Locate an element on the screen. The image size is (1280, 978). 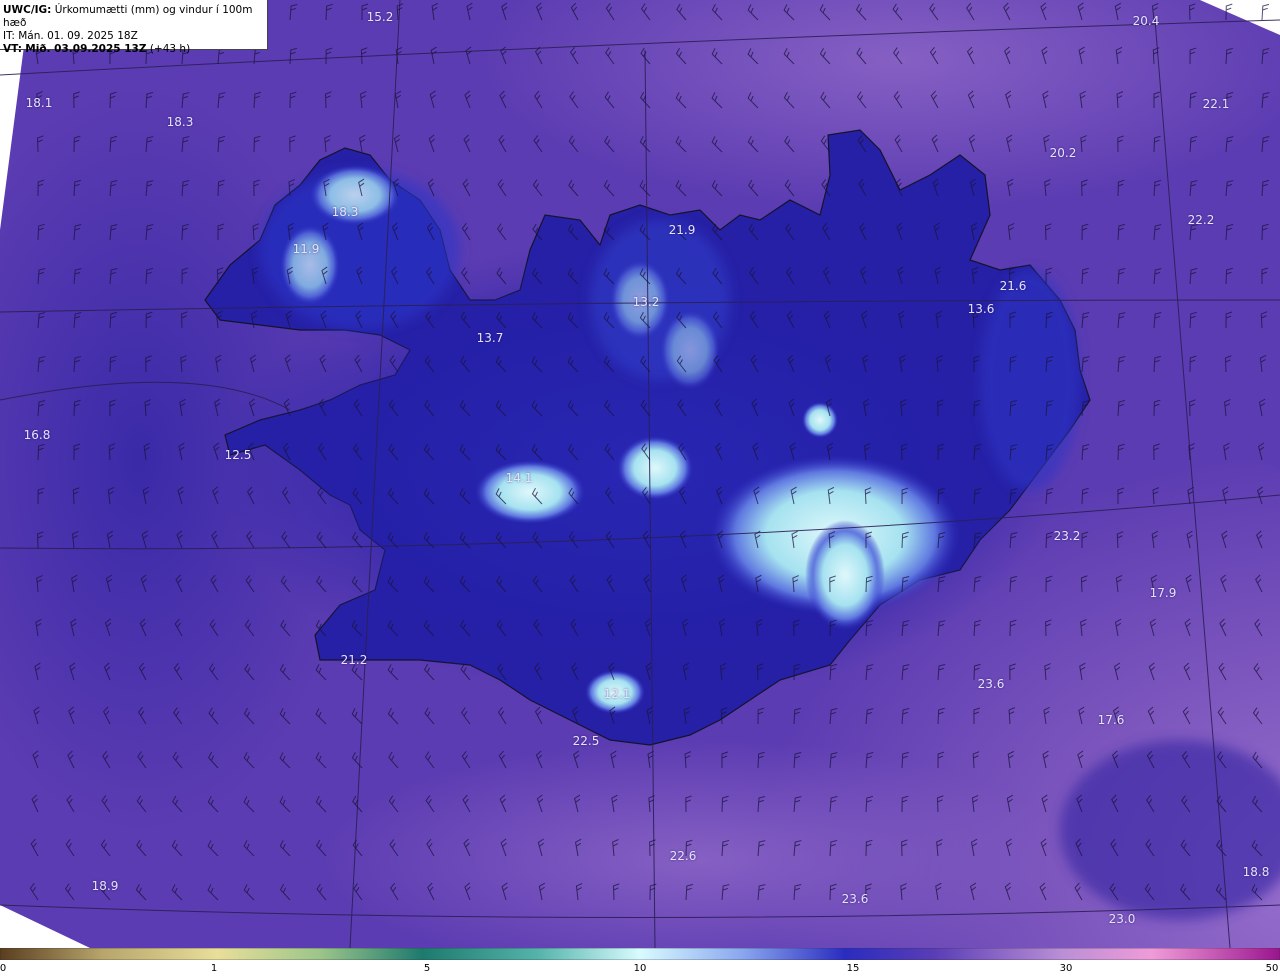
colorbar-tick-label: 50 is located at coordinates (1272, 968).